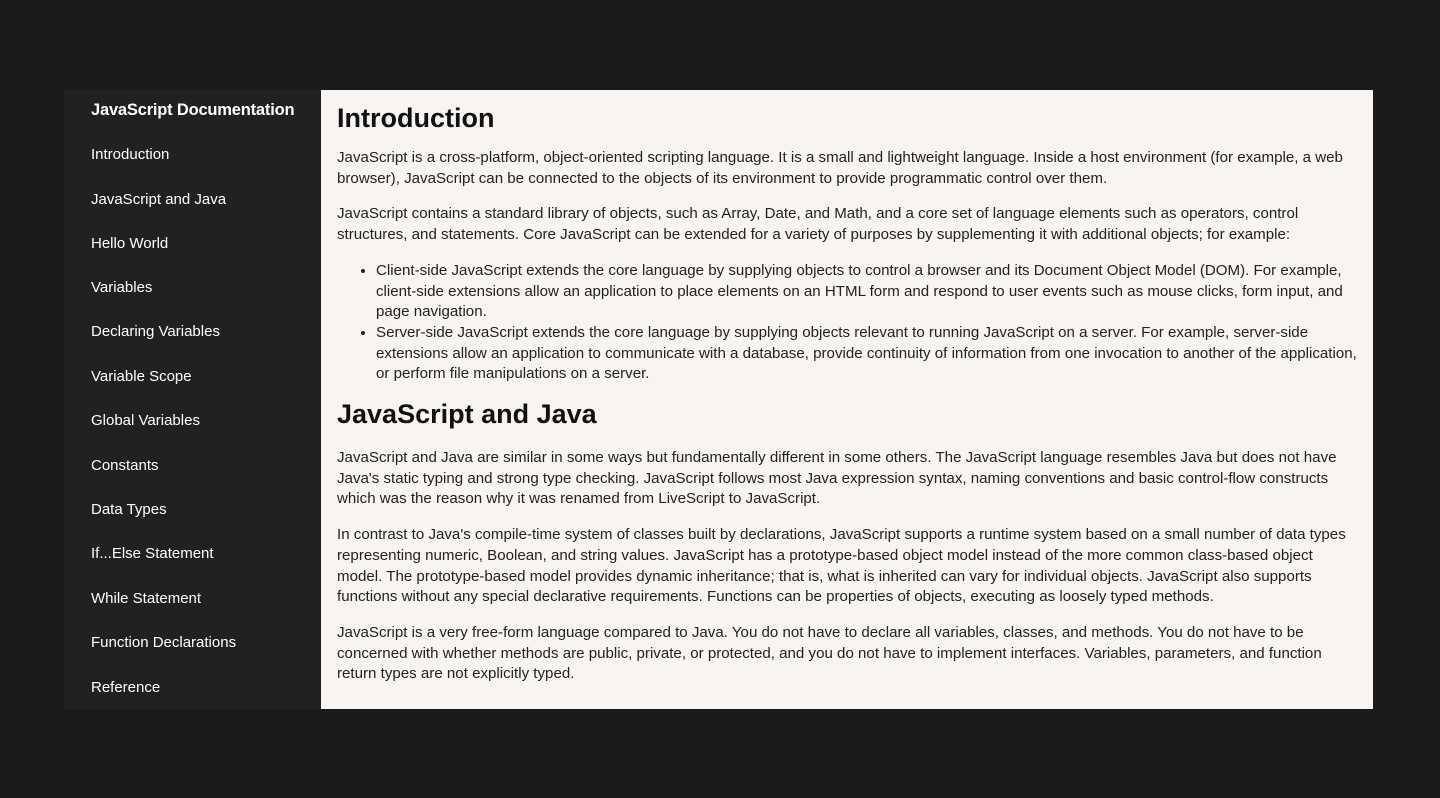 This screenshot has height=798, width=1440. I want to click on nav-link-declaring-variables: Declaring Variables, so click(155, 331).